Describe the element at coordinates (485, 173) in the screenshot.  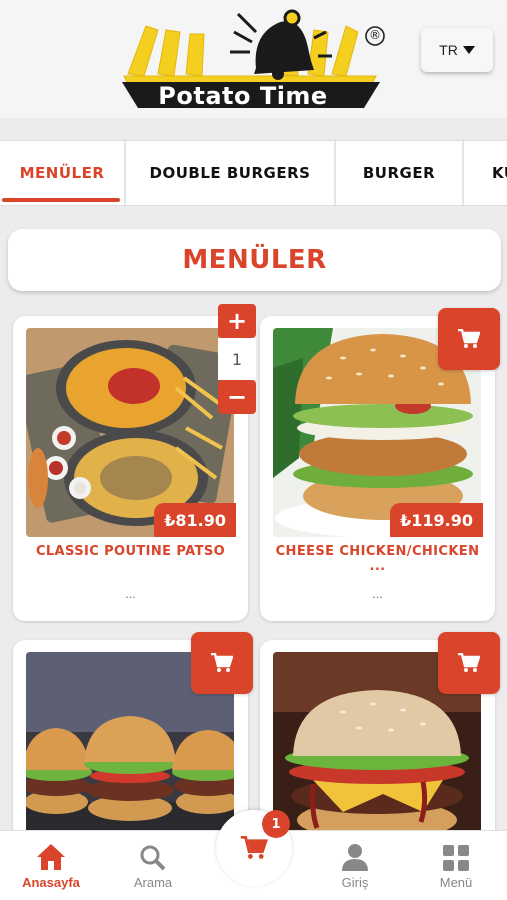
I see `tab-partial: KU` at that location.